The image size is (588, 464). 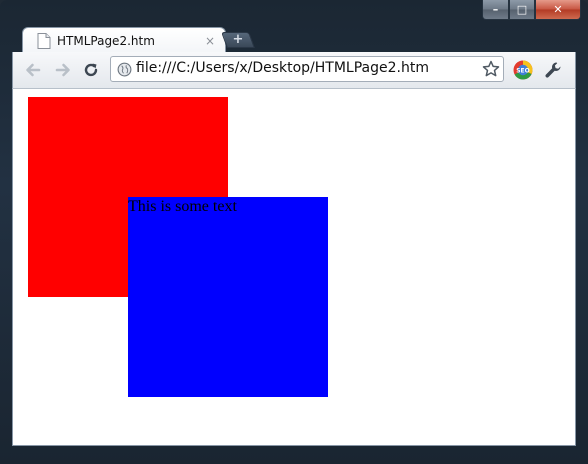 I want to click on seo-extension-icon: SEO, so click(x=523, y=70).